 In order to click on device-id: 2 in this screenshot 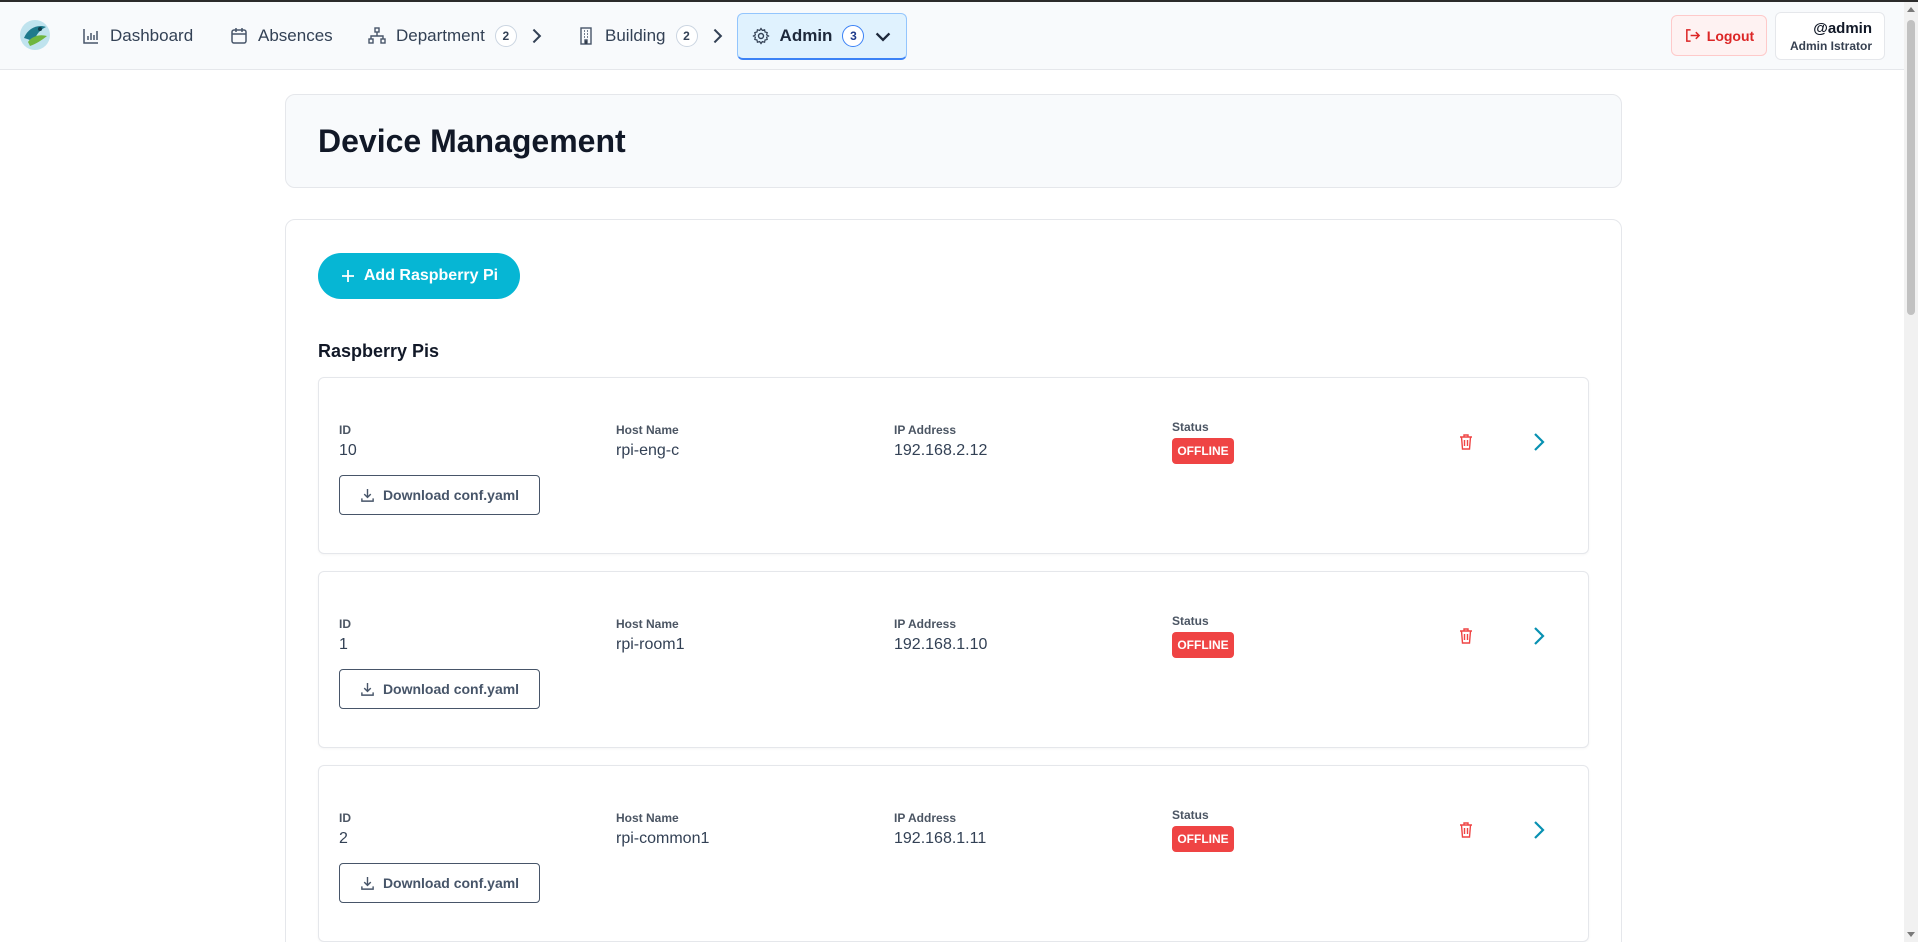, I will do `click(343, 838)`.